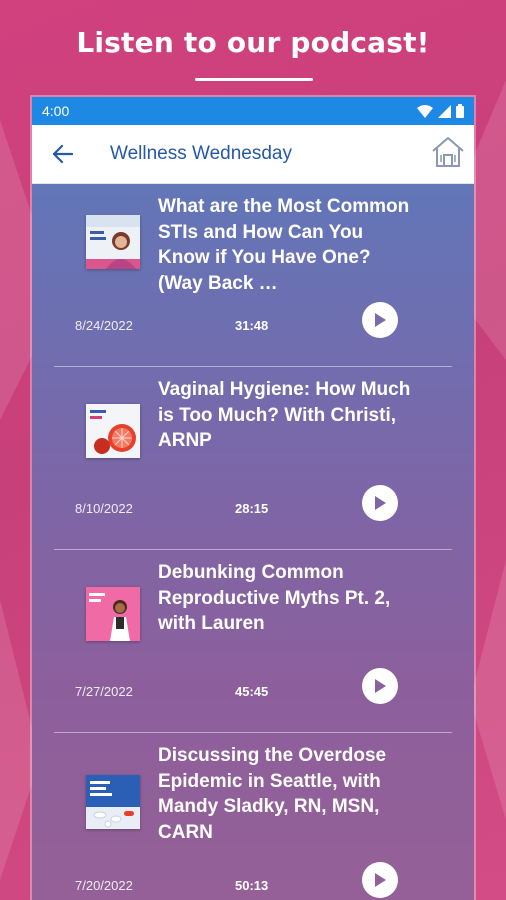 The height and width of the screenshot is (900, 506). Describe the element at coordinates (56, 111) in the screenshot. I see `status-time: 4:00` at that location.